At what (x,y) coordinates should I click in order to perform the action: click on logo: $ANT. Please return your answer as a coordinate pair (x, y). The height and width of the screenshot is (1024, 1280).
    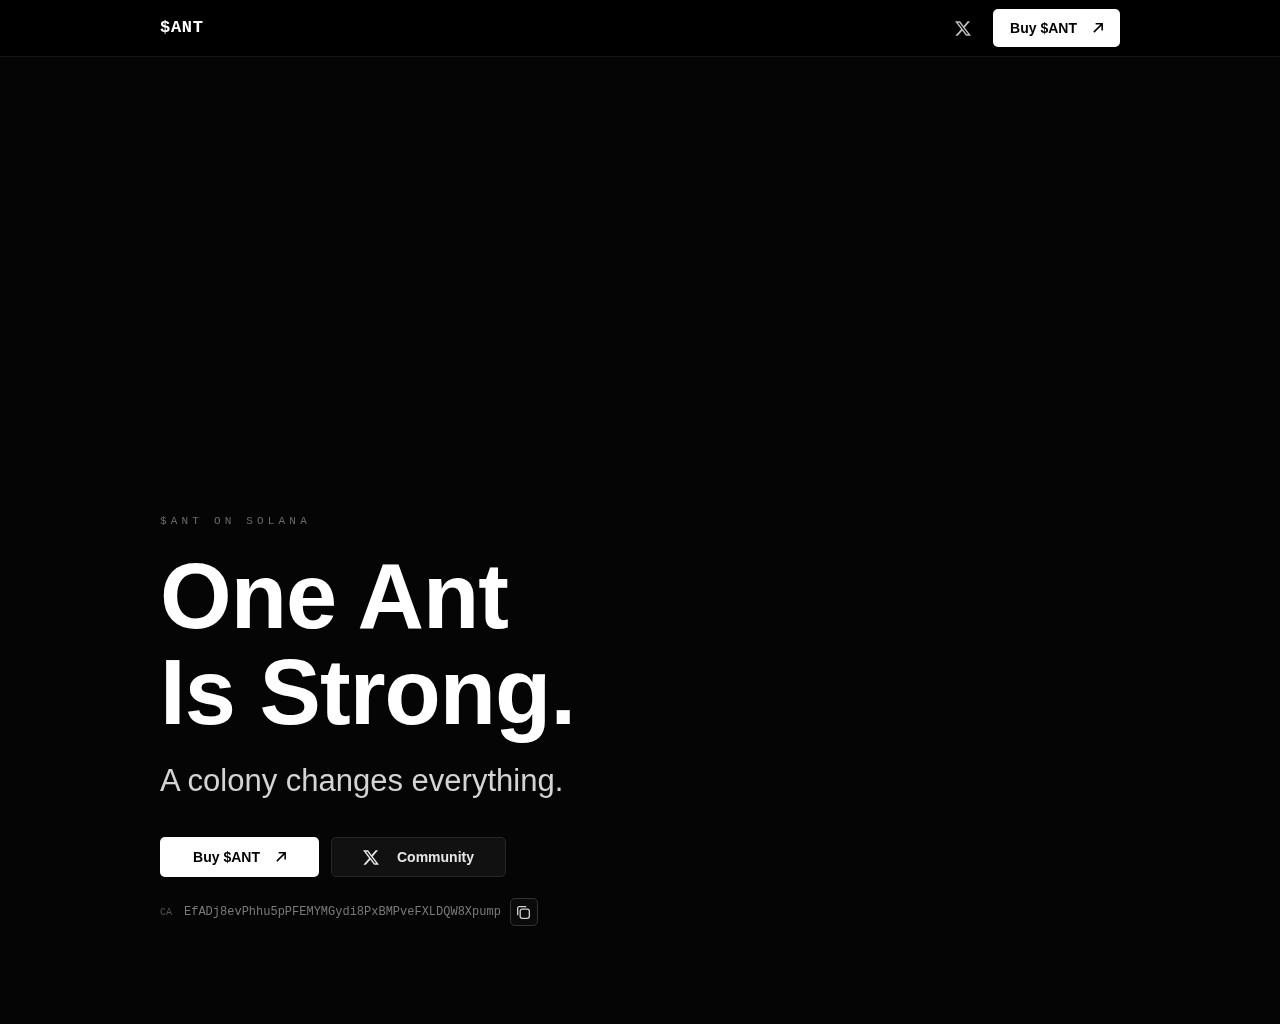
    Looking at the image, I should click on (182, 28).